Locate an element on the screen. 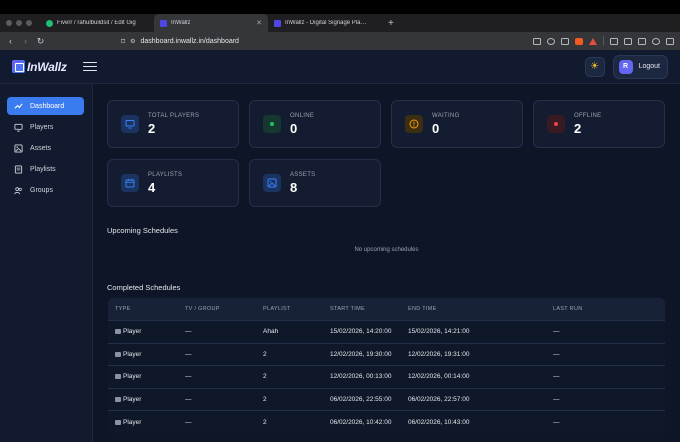  window-controls is located at coordinates (20, 23).